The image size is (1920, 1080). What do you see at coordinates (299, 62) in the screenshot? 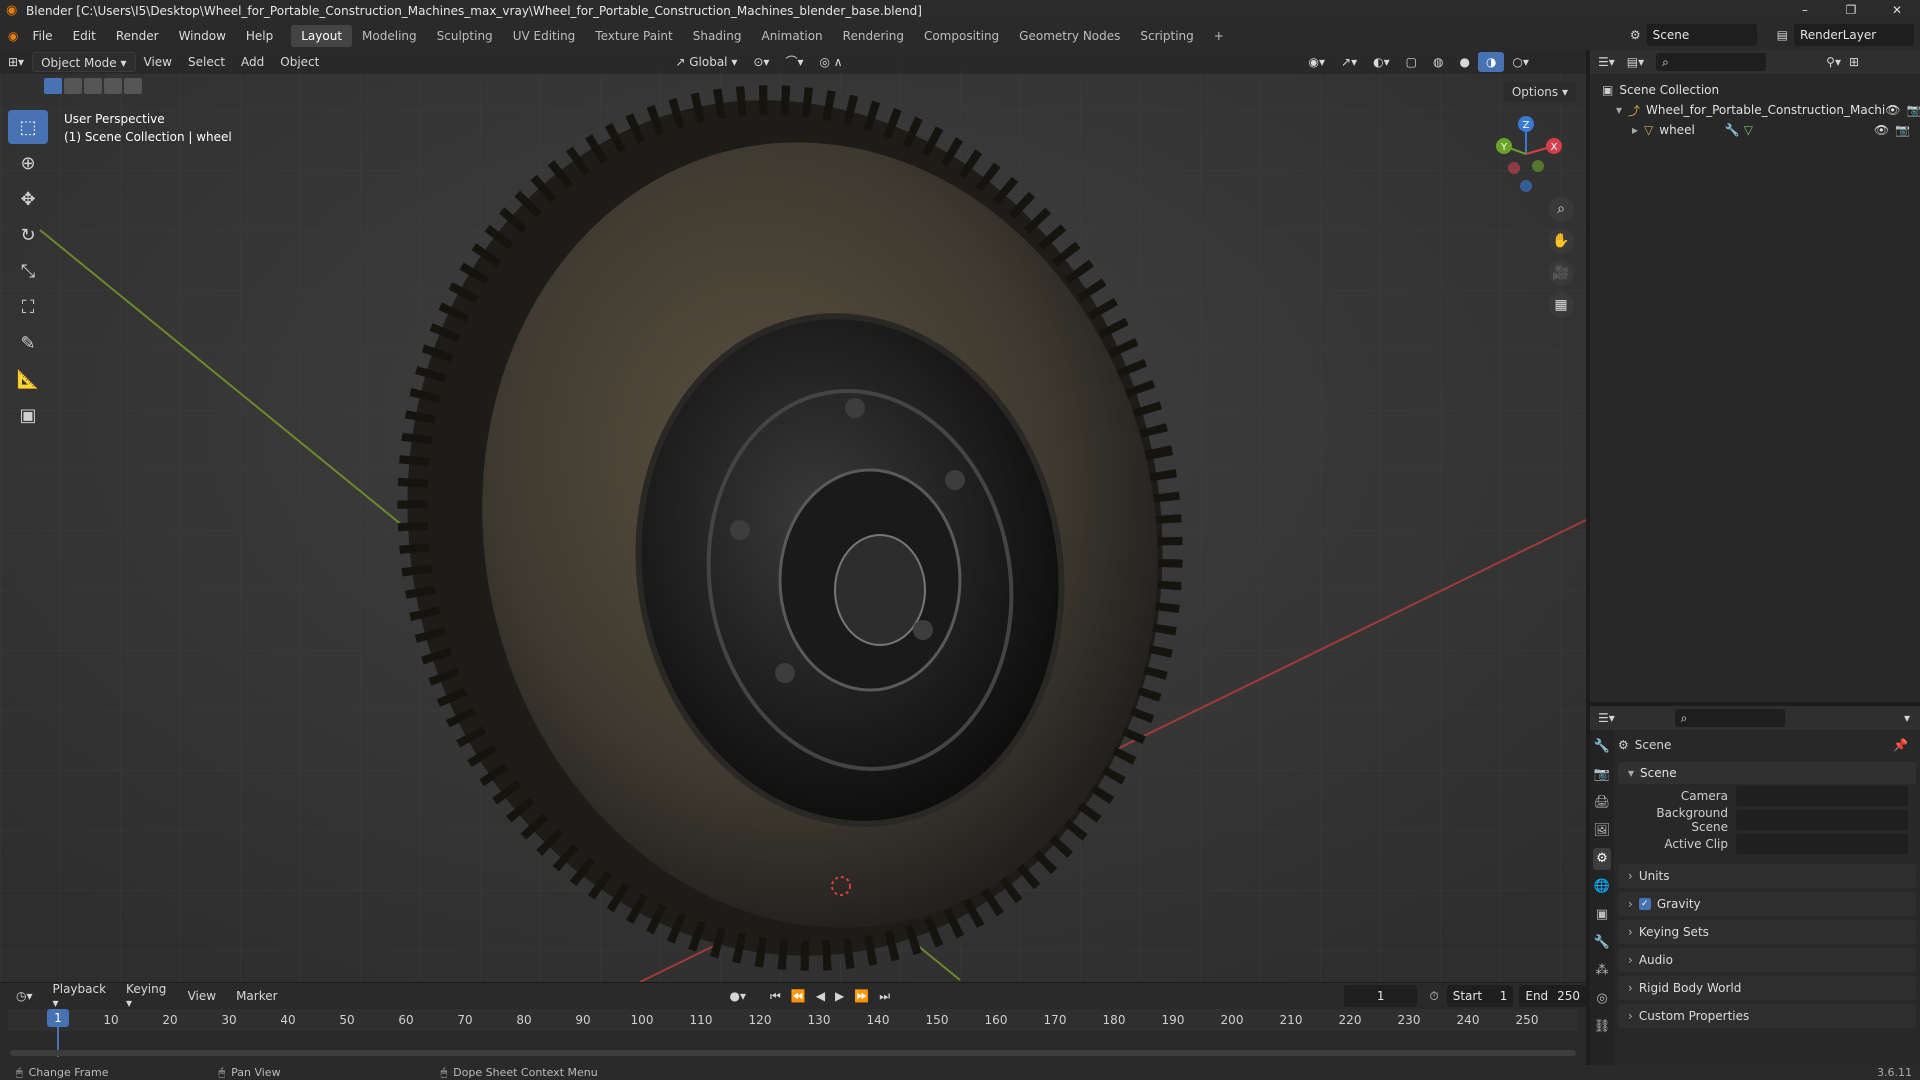
I see `menu-object: Object` at bounding box center [299, 62].